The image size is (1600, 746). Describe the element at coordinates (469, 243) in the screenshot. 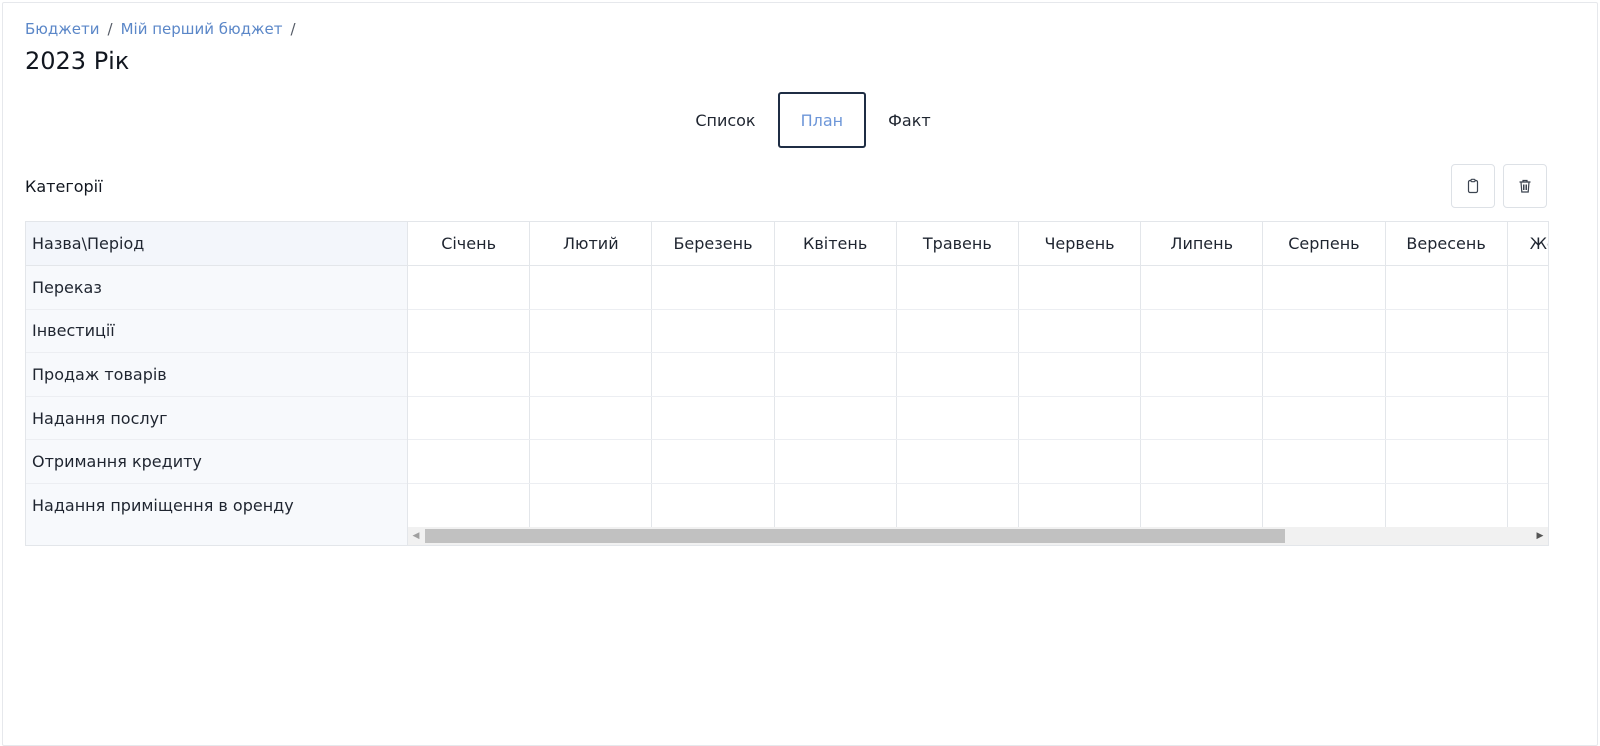

I see `month-header: Січень` at that location.